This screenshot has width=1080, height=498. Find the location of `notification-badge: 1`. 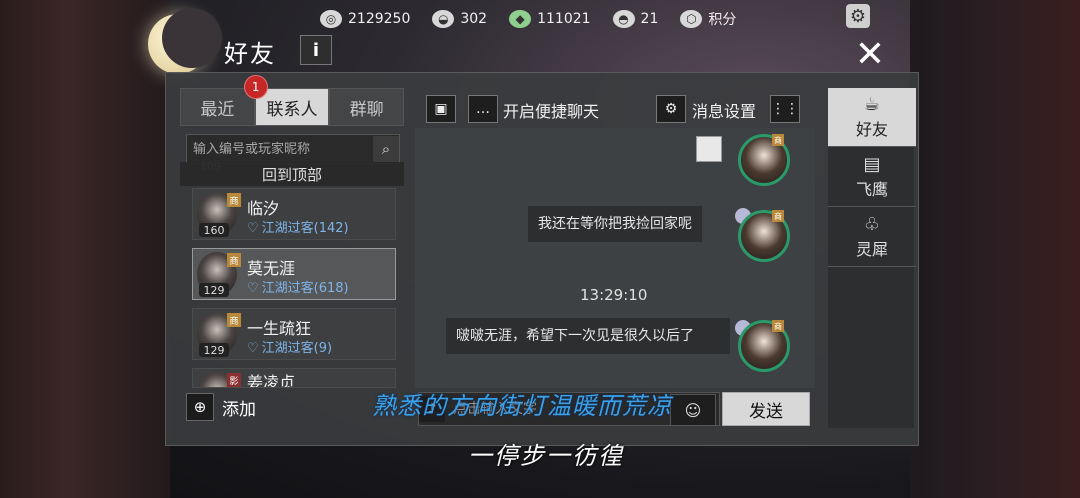

notification-badge: 1 is located at coordinates (255, 87).